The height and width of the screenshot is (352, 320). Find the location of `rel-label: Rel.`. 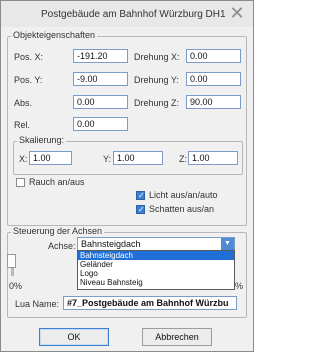

rel-label: Rel. is located at coordinates (22, 125).